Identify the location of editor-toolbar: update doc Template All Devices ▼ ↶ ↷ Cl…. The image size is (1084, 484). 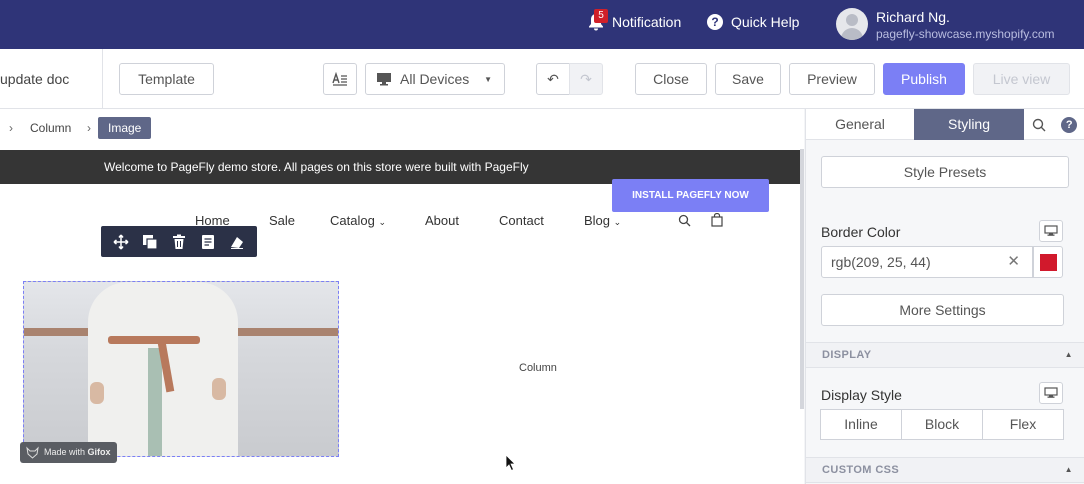
(542, 79).